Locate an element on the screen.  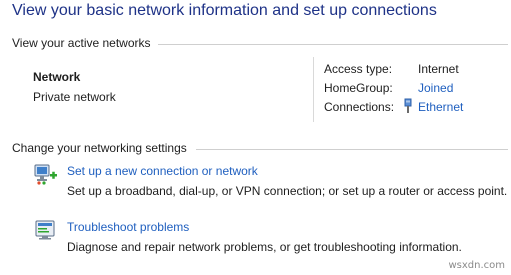
networking-settings-header: Change your networking settings is located at coordinates (99, 148).